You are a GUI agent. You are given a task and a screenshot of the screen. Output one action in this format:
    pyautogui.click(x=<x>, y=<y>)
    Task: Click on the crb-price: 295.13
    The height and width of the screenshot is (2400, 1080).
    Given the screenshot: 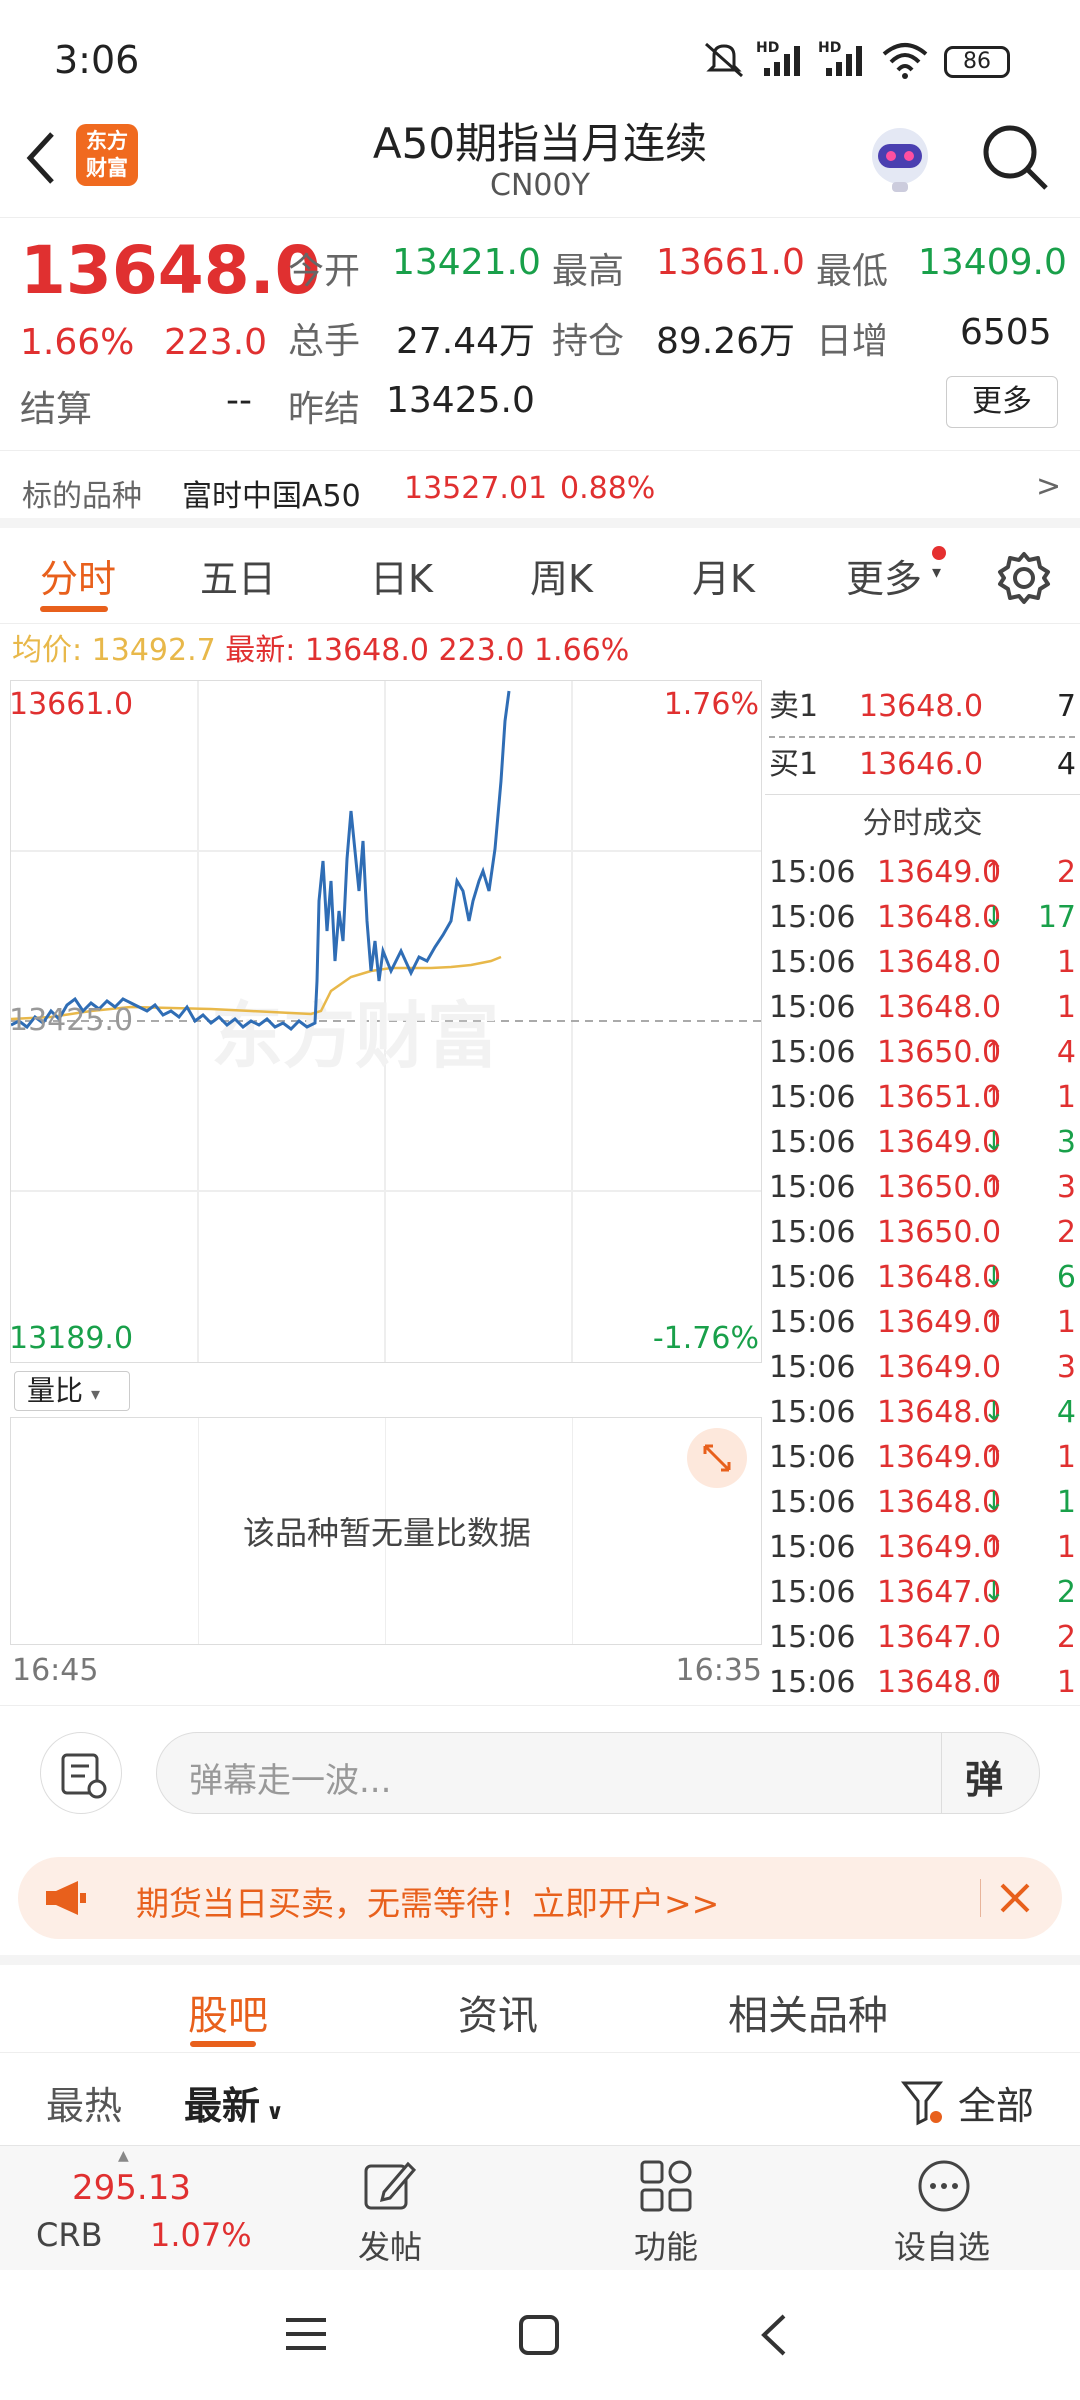 What is the action you would take?
    pyautogui.click(x=131, y=2188)
    